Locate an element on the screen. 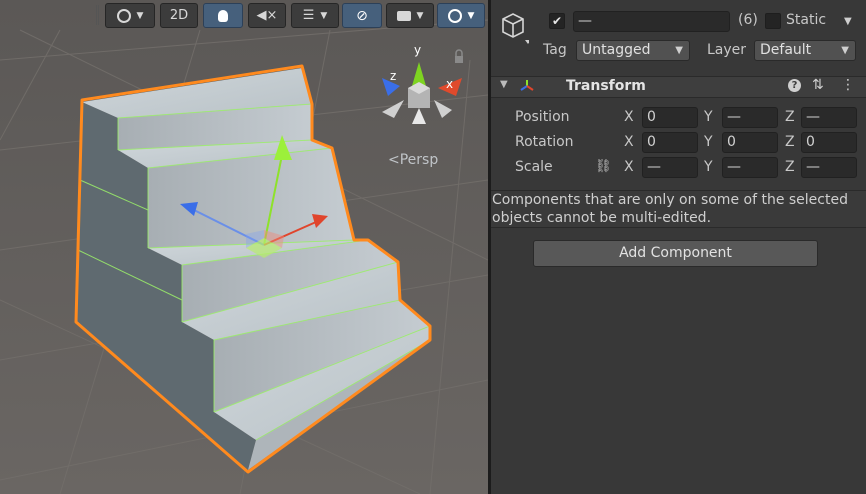 Image resolution: width=866 pixels, height=494 pixels. presets-icon: ⇅ is located at coordinates (818, 85).